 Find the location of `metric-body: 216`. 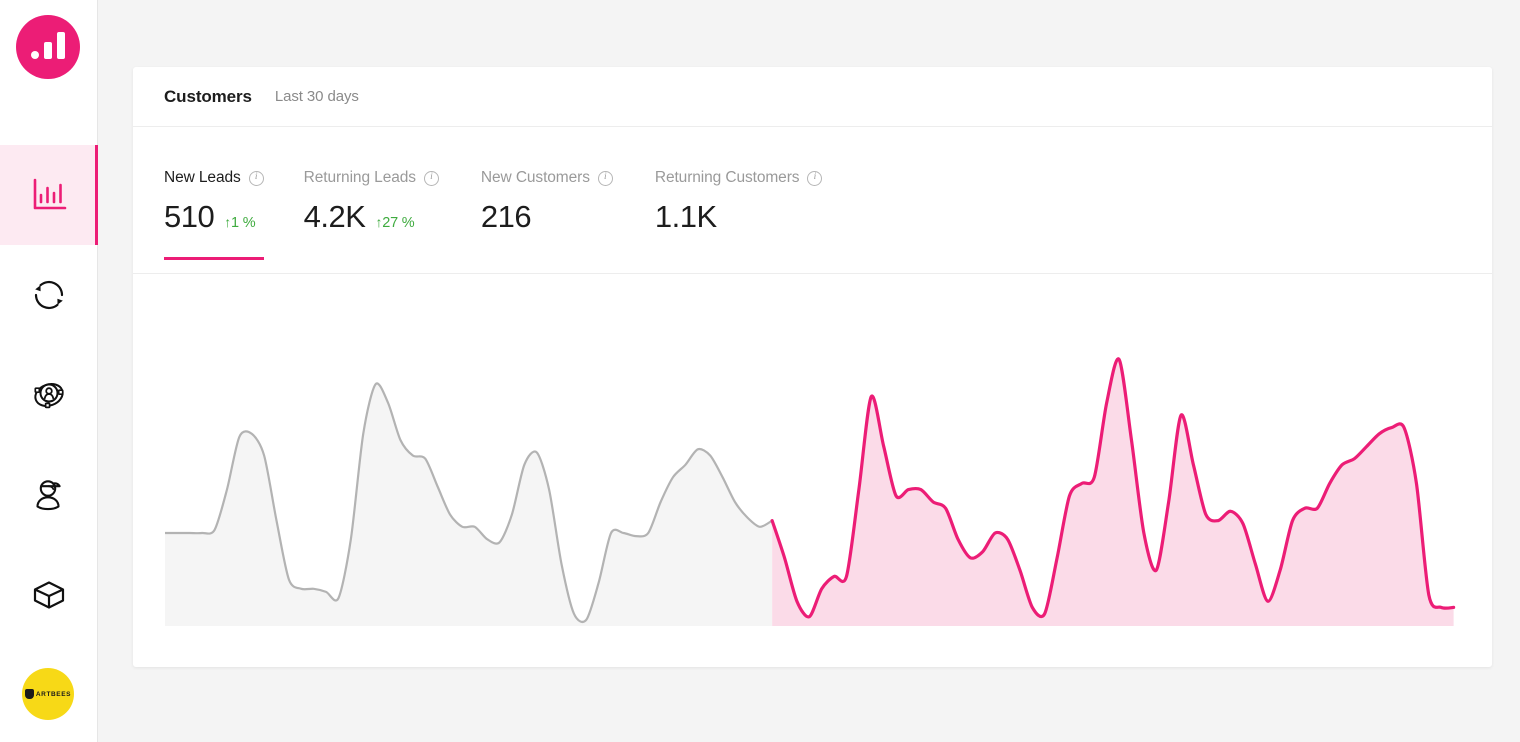

metric-body: 216 is located at coordinates (547, 220).